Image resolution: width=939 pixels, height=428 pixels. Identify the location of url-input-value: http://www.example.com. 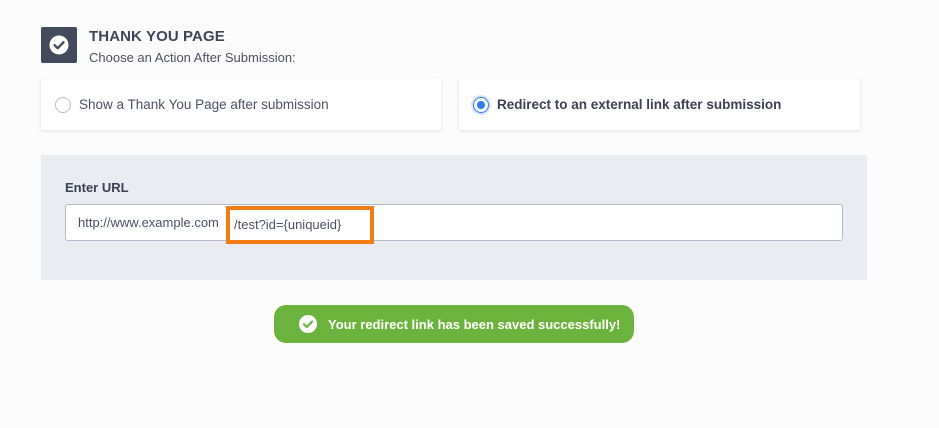
(148, 222).